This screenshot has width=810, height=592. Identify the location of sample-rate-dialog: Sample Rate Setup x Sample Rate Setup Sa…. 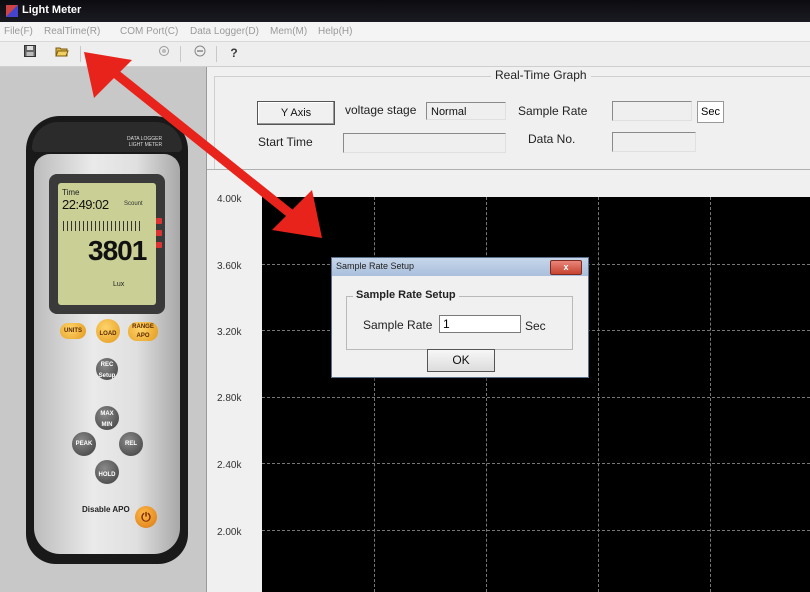
(460, 317).